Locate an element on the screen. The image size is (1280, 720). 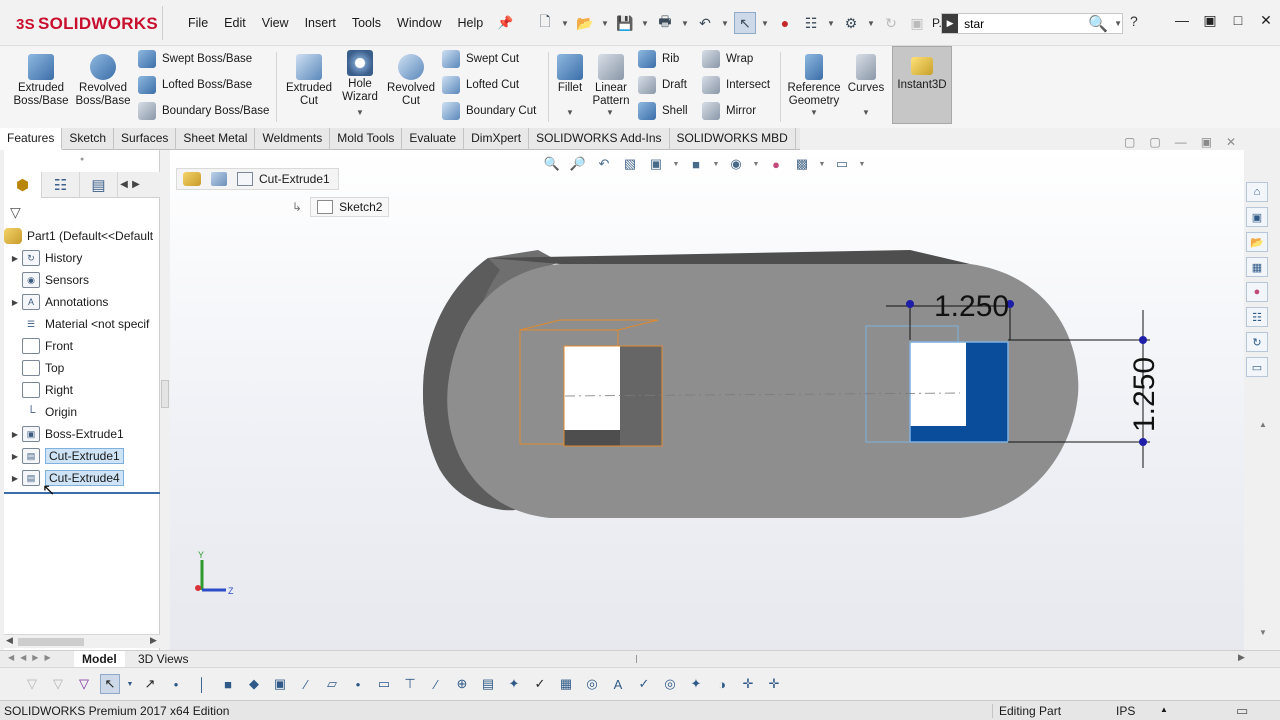
filter-dimensions-icon: ▤ is located at coordinates (488, 684).